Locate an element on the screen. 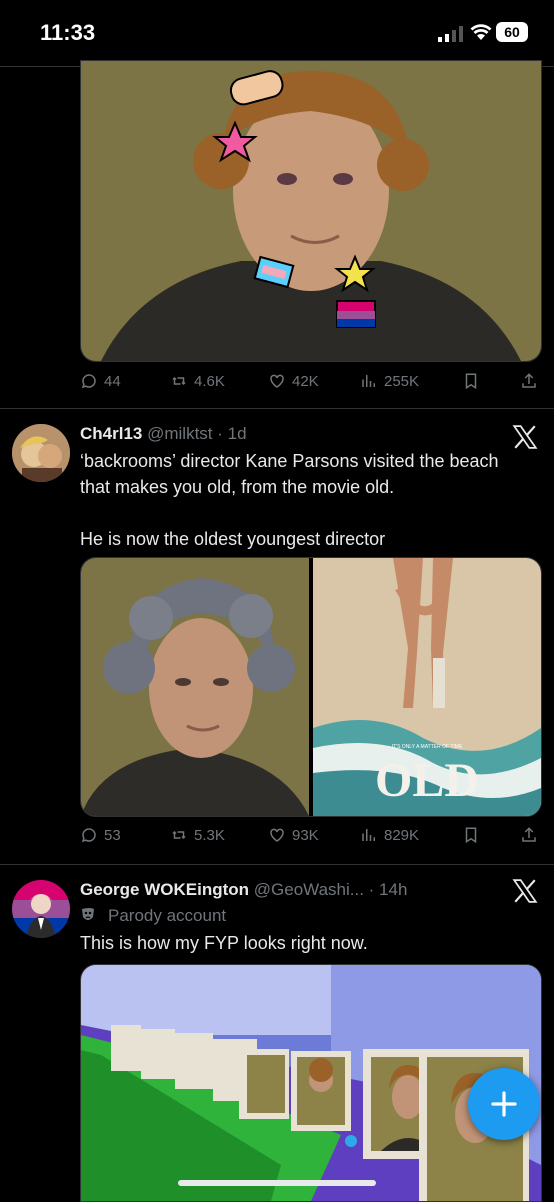 The image size is (554, 1202). parody-label: Parody account is located at coordinates (153, 916).